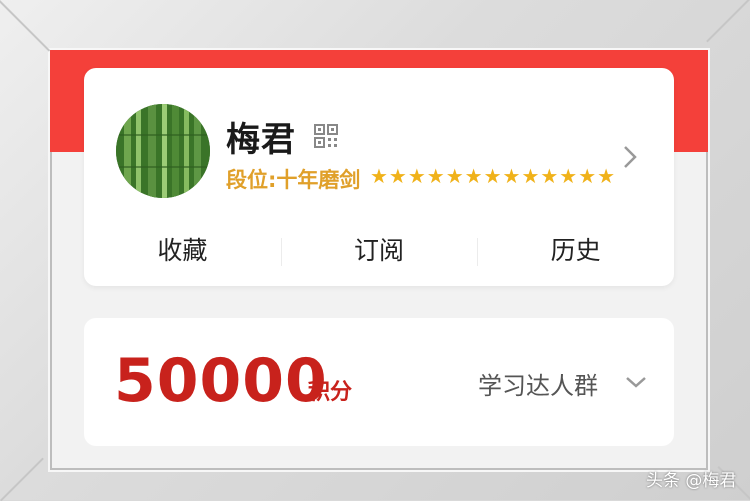  I want to click on tab-favorites: 收藏, so click(182, 251).